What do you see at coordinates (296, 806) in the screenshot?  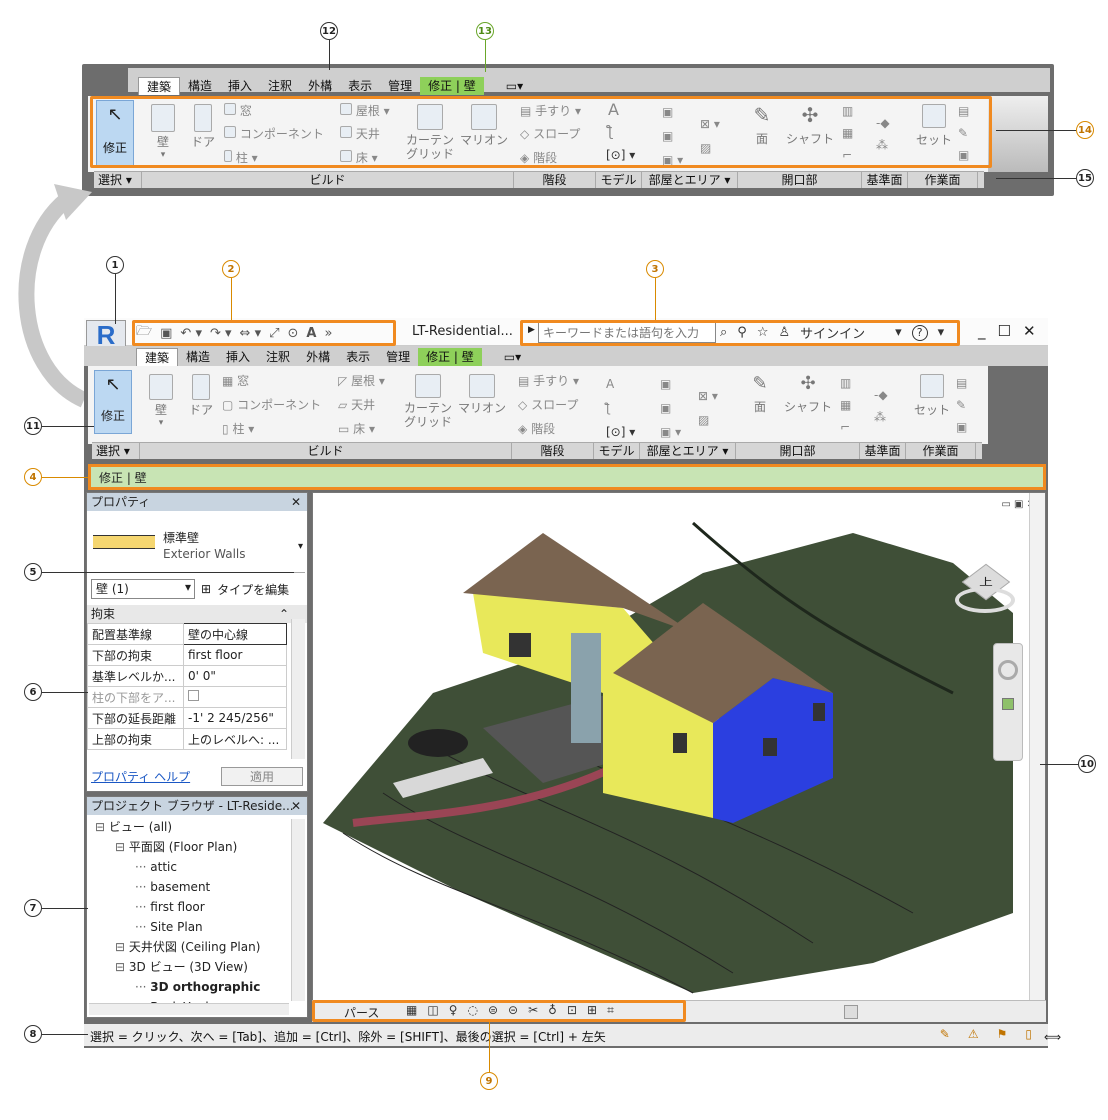 I see `browser-close-icon: ✕` at bounding box center [296, 806].